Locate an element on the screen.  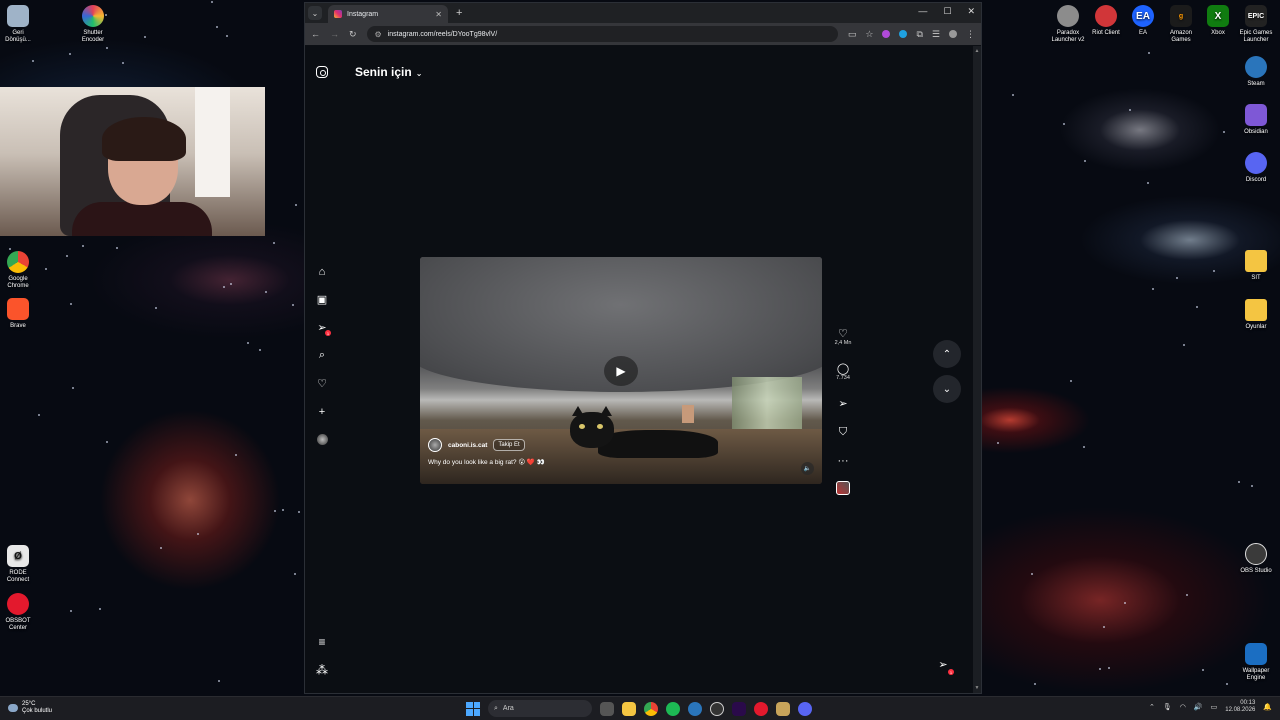
desktop-icon-discord: Discord is located at coordinates (1253, 168).